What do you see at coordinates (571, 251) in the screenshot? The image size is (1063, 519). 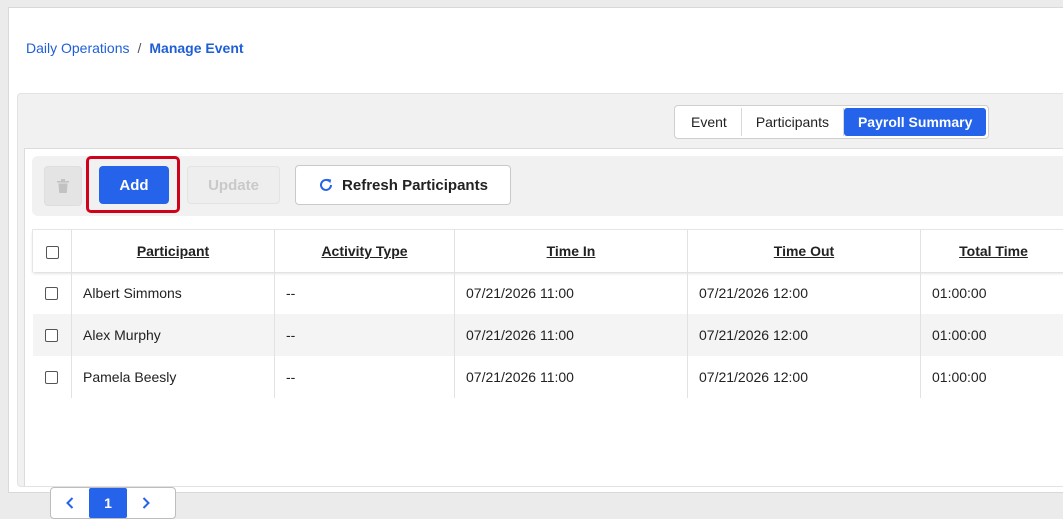 I see `column-header-time-in: Time In` at bounding box center [571, 251].